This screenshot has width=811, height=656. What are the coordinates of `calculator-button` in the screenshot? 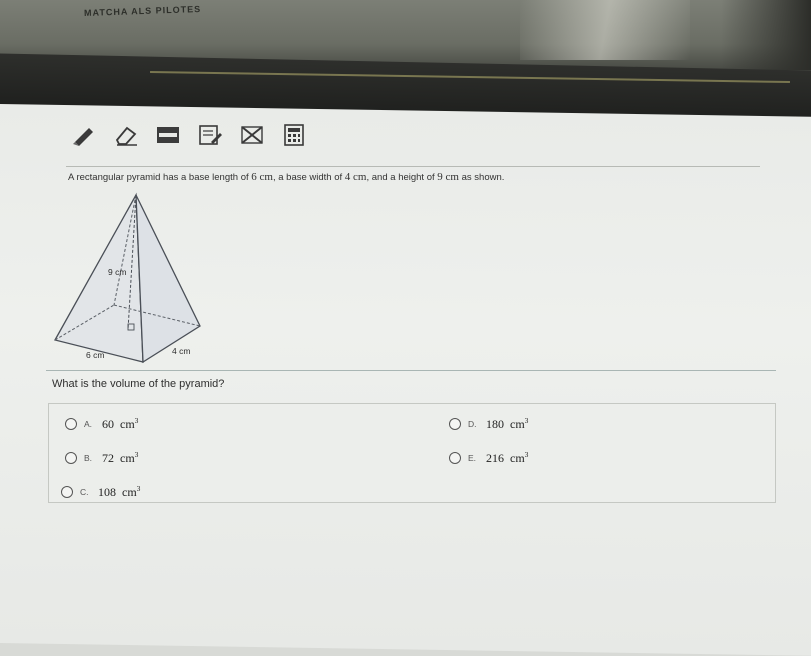 It's located at (294, 135).